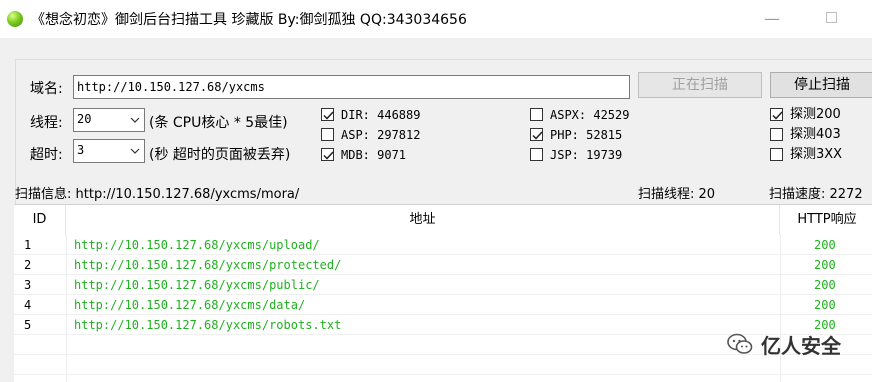  What do you see at coordinates (197, 285) in the screenshot?
I see `row-url: http://10.150.127.68/yxcms/public/` at bounding box center [197, 285].